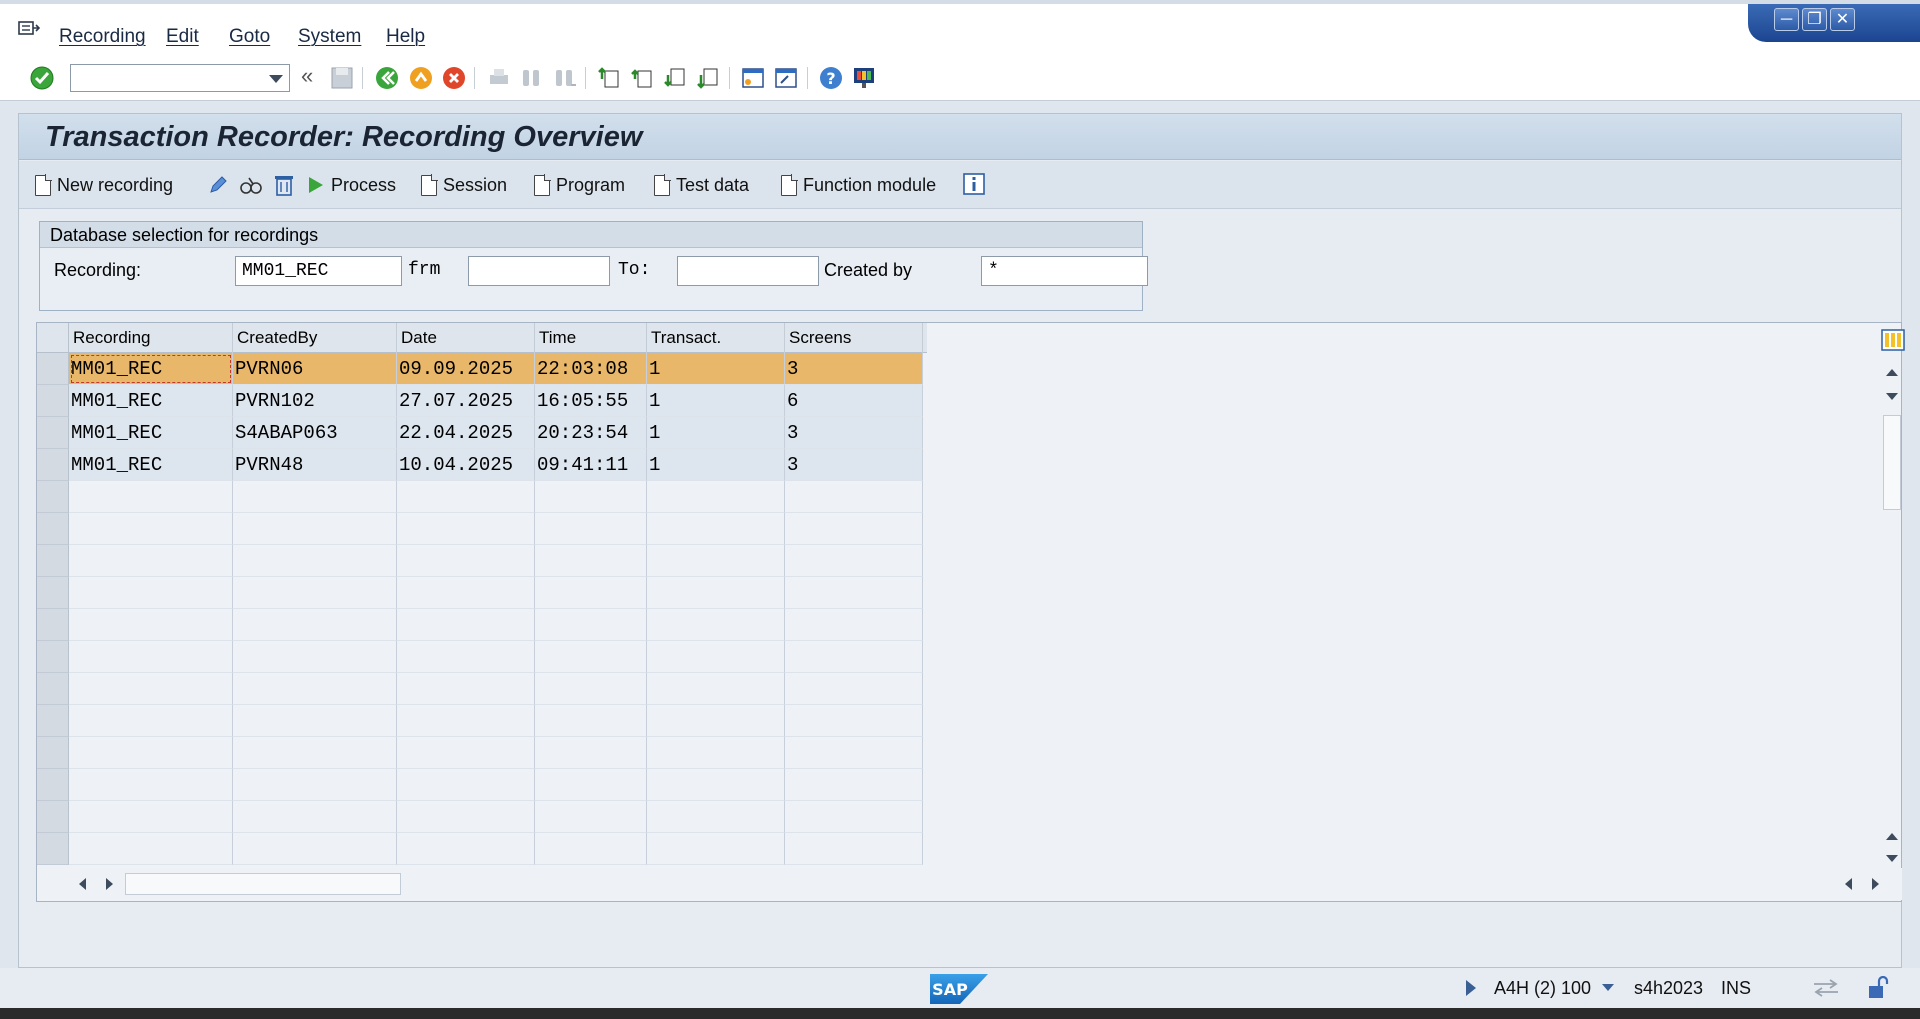 The width and height of the screenshot is (1920, 1019). What do you see at coordinates (82, 884) in the screenshot?
I see `scroll-left-icon` at bounding box center [82, 884].